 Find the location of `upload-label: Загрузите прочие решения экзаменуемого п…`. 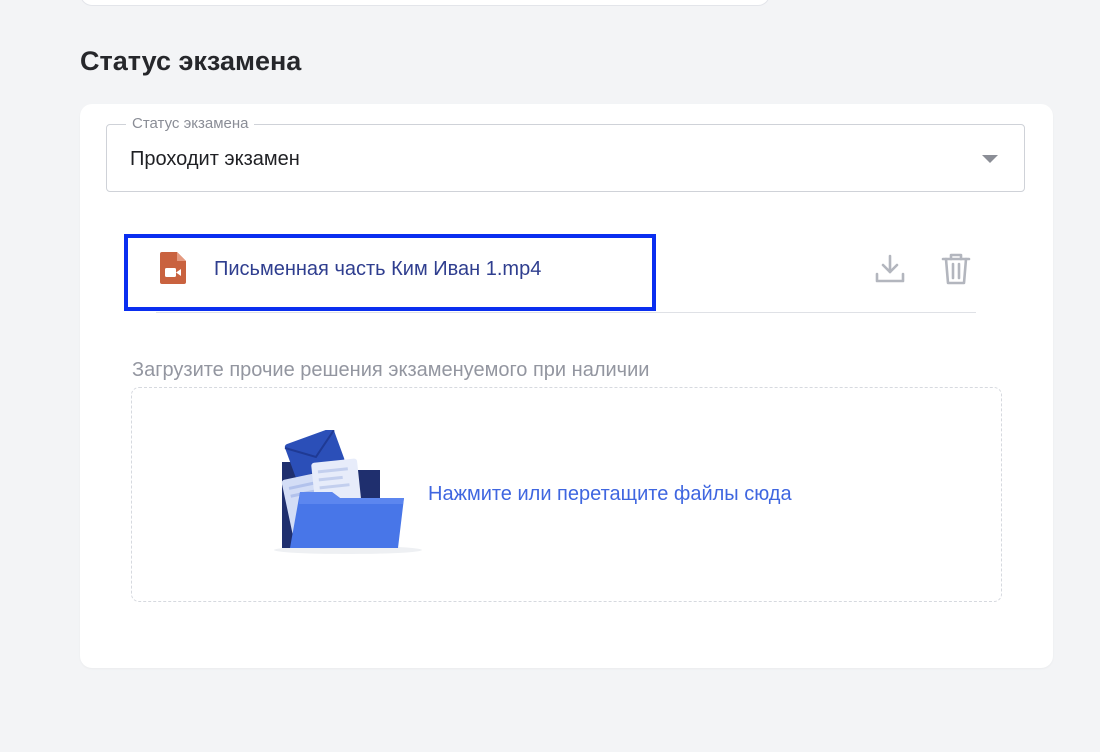

upload-label: Загрузите прочие решения экзаменуемого п… is located at coordinates (391, 370).